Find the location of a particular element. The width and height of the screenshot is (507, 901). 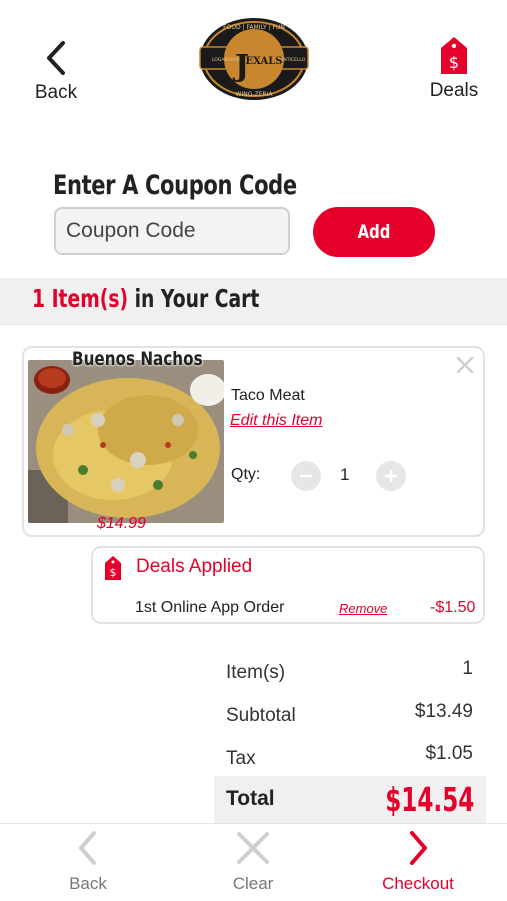

header-deals-button: $ Deals is located at coordinates (454, 71).